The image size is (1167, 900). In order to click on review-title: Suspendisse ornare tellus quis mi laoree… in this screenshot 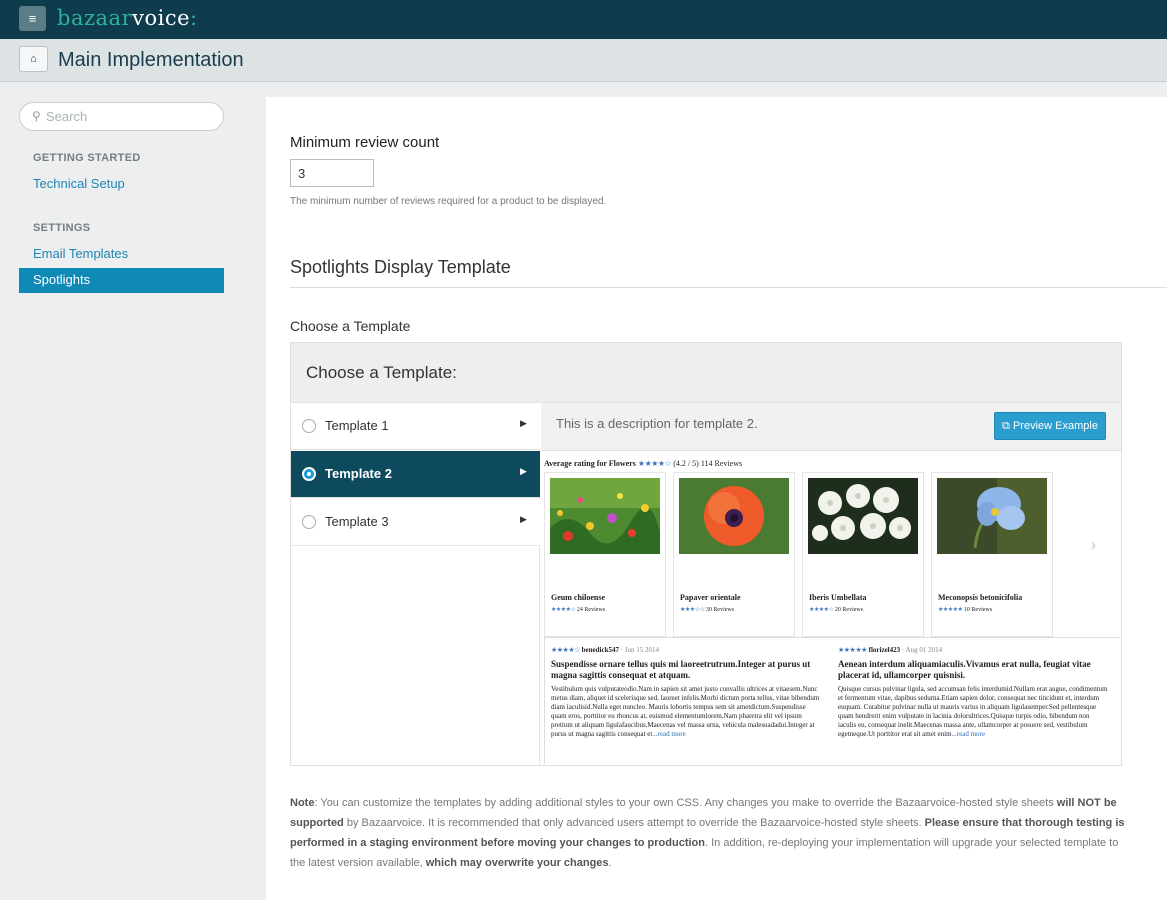, I will do `click(681, 669)`.